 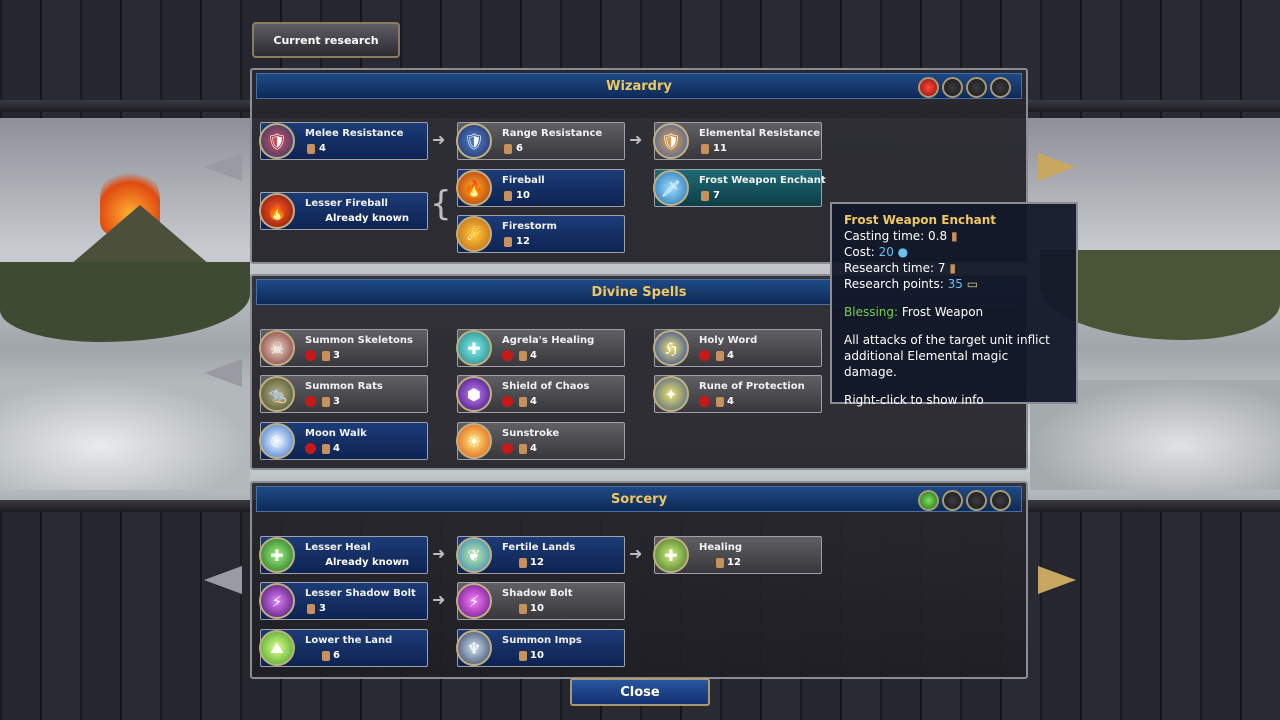 What do you see at coordinates (277, 394) in the screenshot?
I see `rat-icon: 🐀` at bounding box center [277, 394].